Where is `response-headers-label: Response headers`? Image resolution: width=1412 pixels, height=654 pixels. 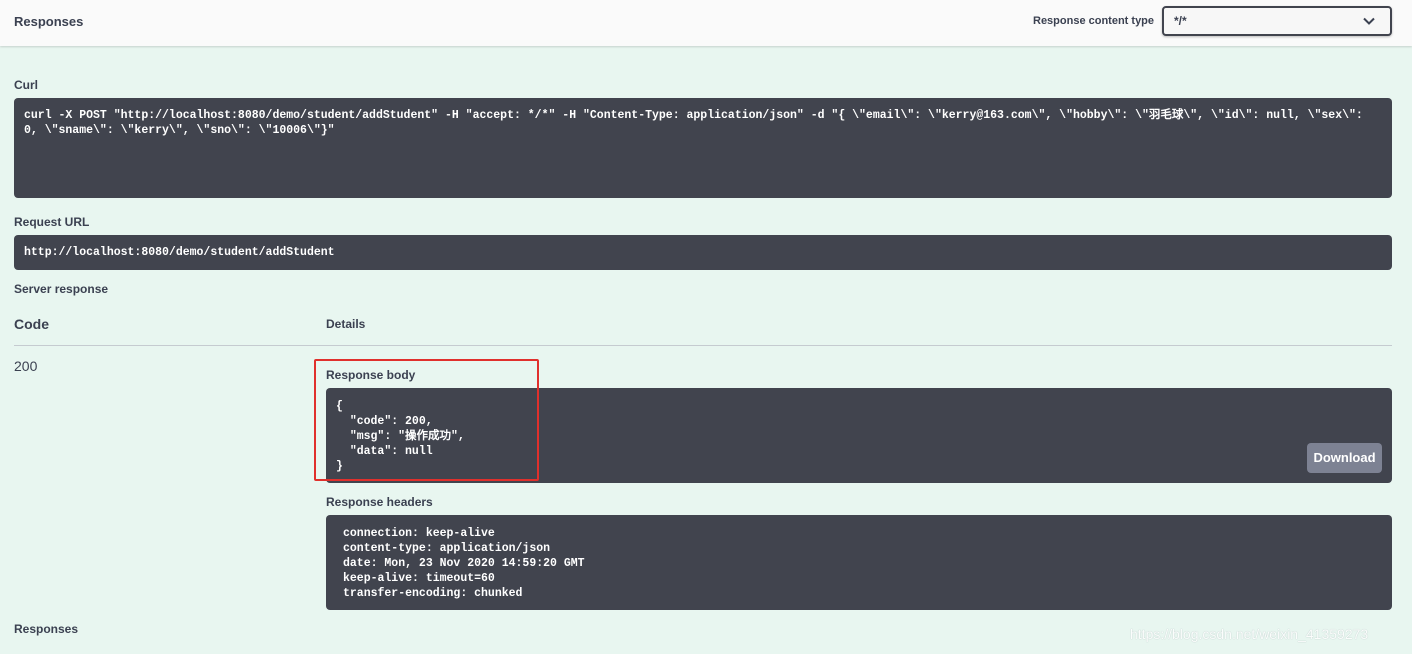 response-headers-label: Response headers is located at coordinates (379, 502).